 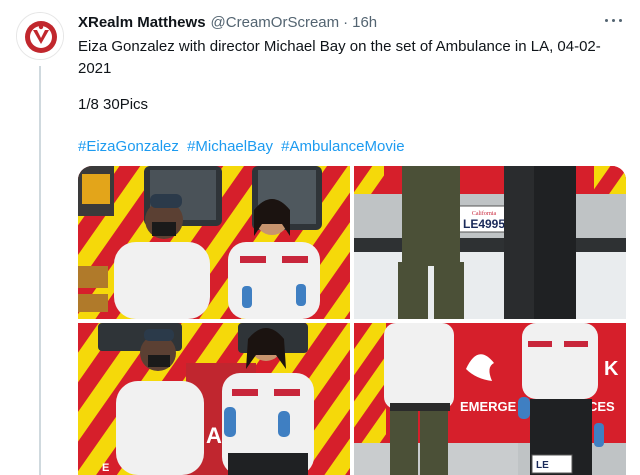 I want to click on thread-line, so click(x=40, y=270).